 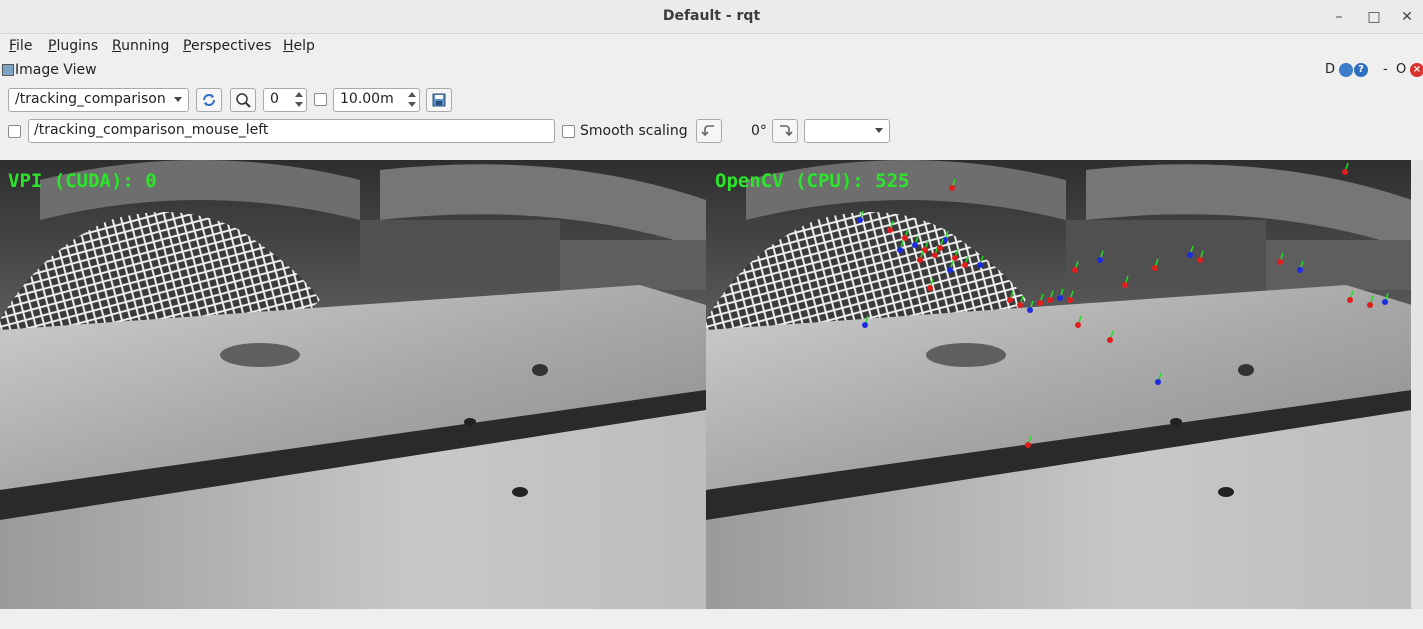 What do you see at coordinates (634, 131) in the screenshot?
I see `smooth-scaling-label: Smooth scaling` at bounding box center [634, 131].